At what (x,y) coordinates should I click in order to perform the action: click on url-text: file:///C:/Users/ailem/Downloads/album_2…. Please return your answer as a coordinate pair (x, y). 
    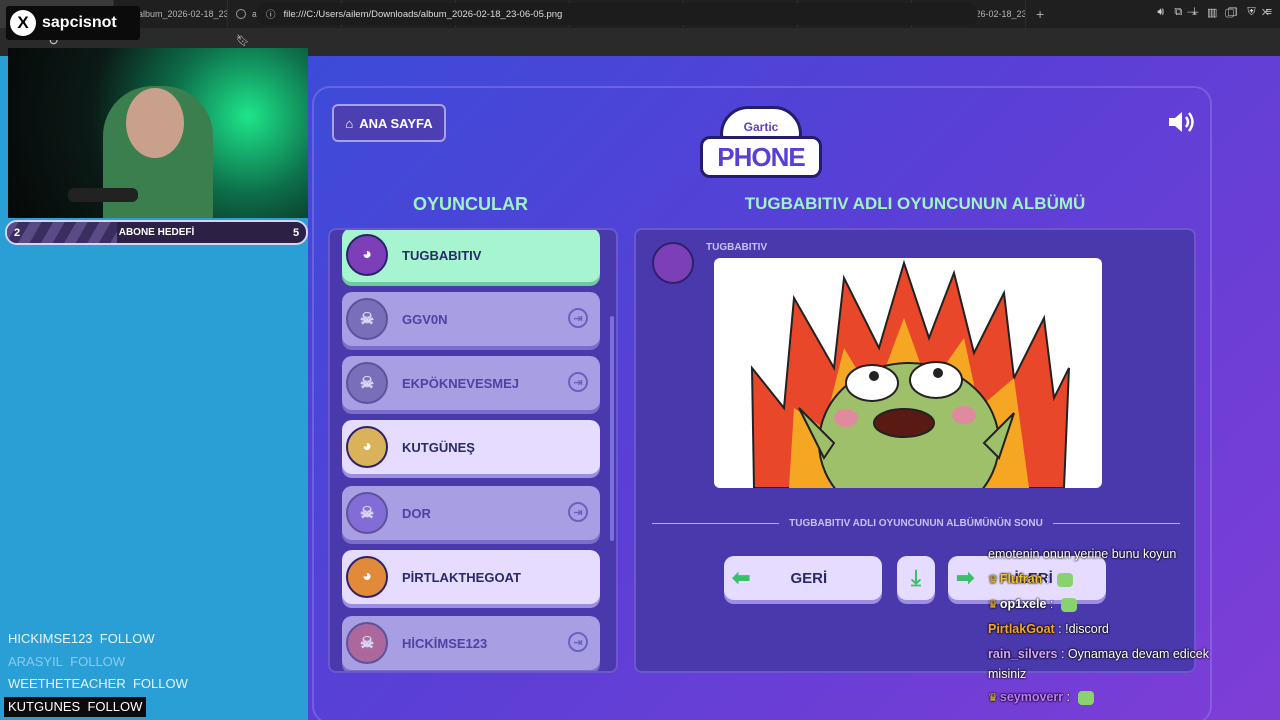
    Looking at the image, I should click on (423, 14).